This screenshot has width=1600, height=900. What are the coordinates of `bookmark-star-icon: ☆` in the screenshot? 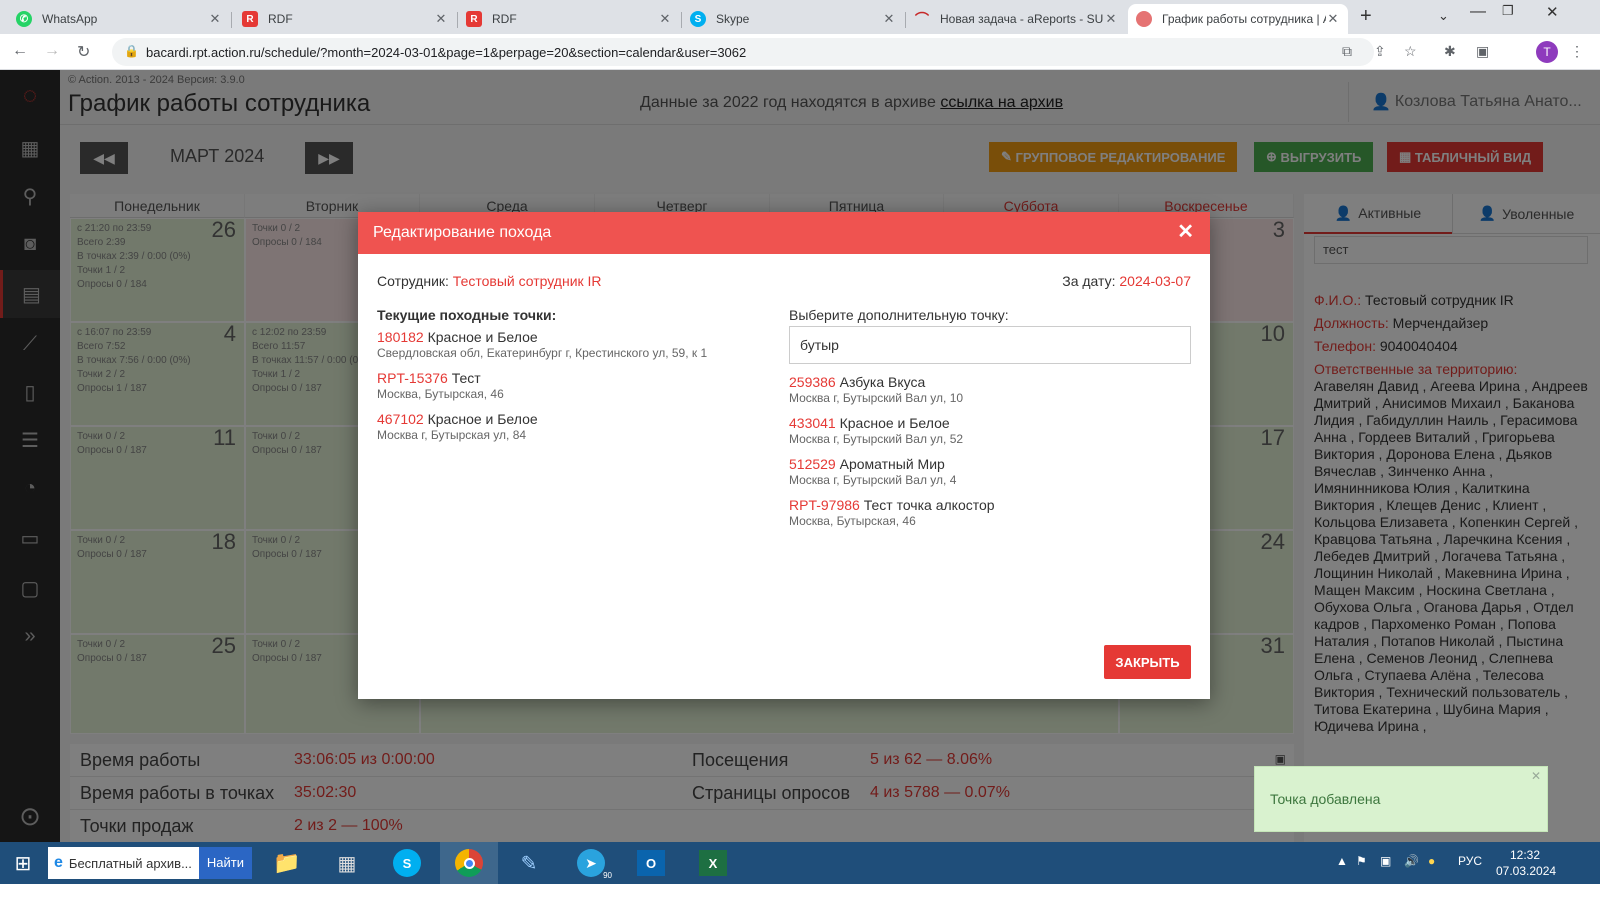 It's located at (1410, 51).